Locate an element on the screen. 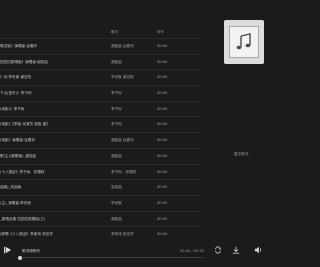  track-artist: 李子树、张德林 is located at coordinates (124, 171).